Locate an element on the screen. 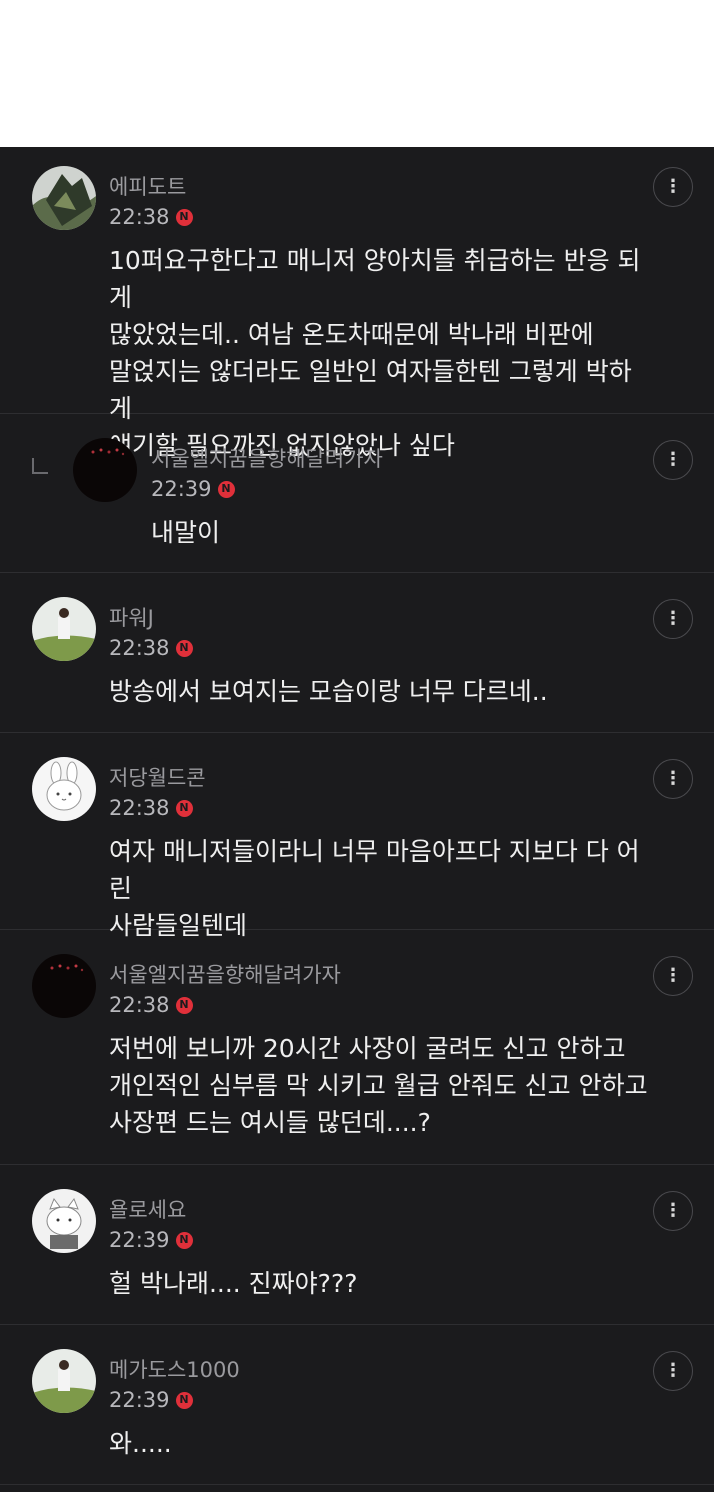  comment-author: 욜로세요 is located at coordinates (147, 1210).